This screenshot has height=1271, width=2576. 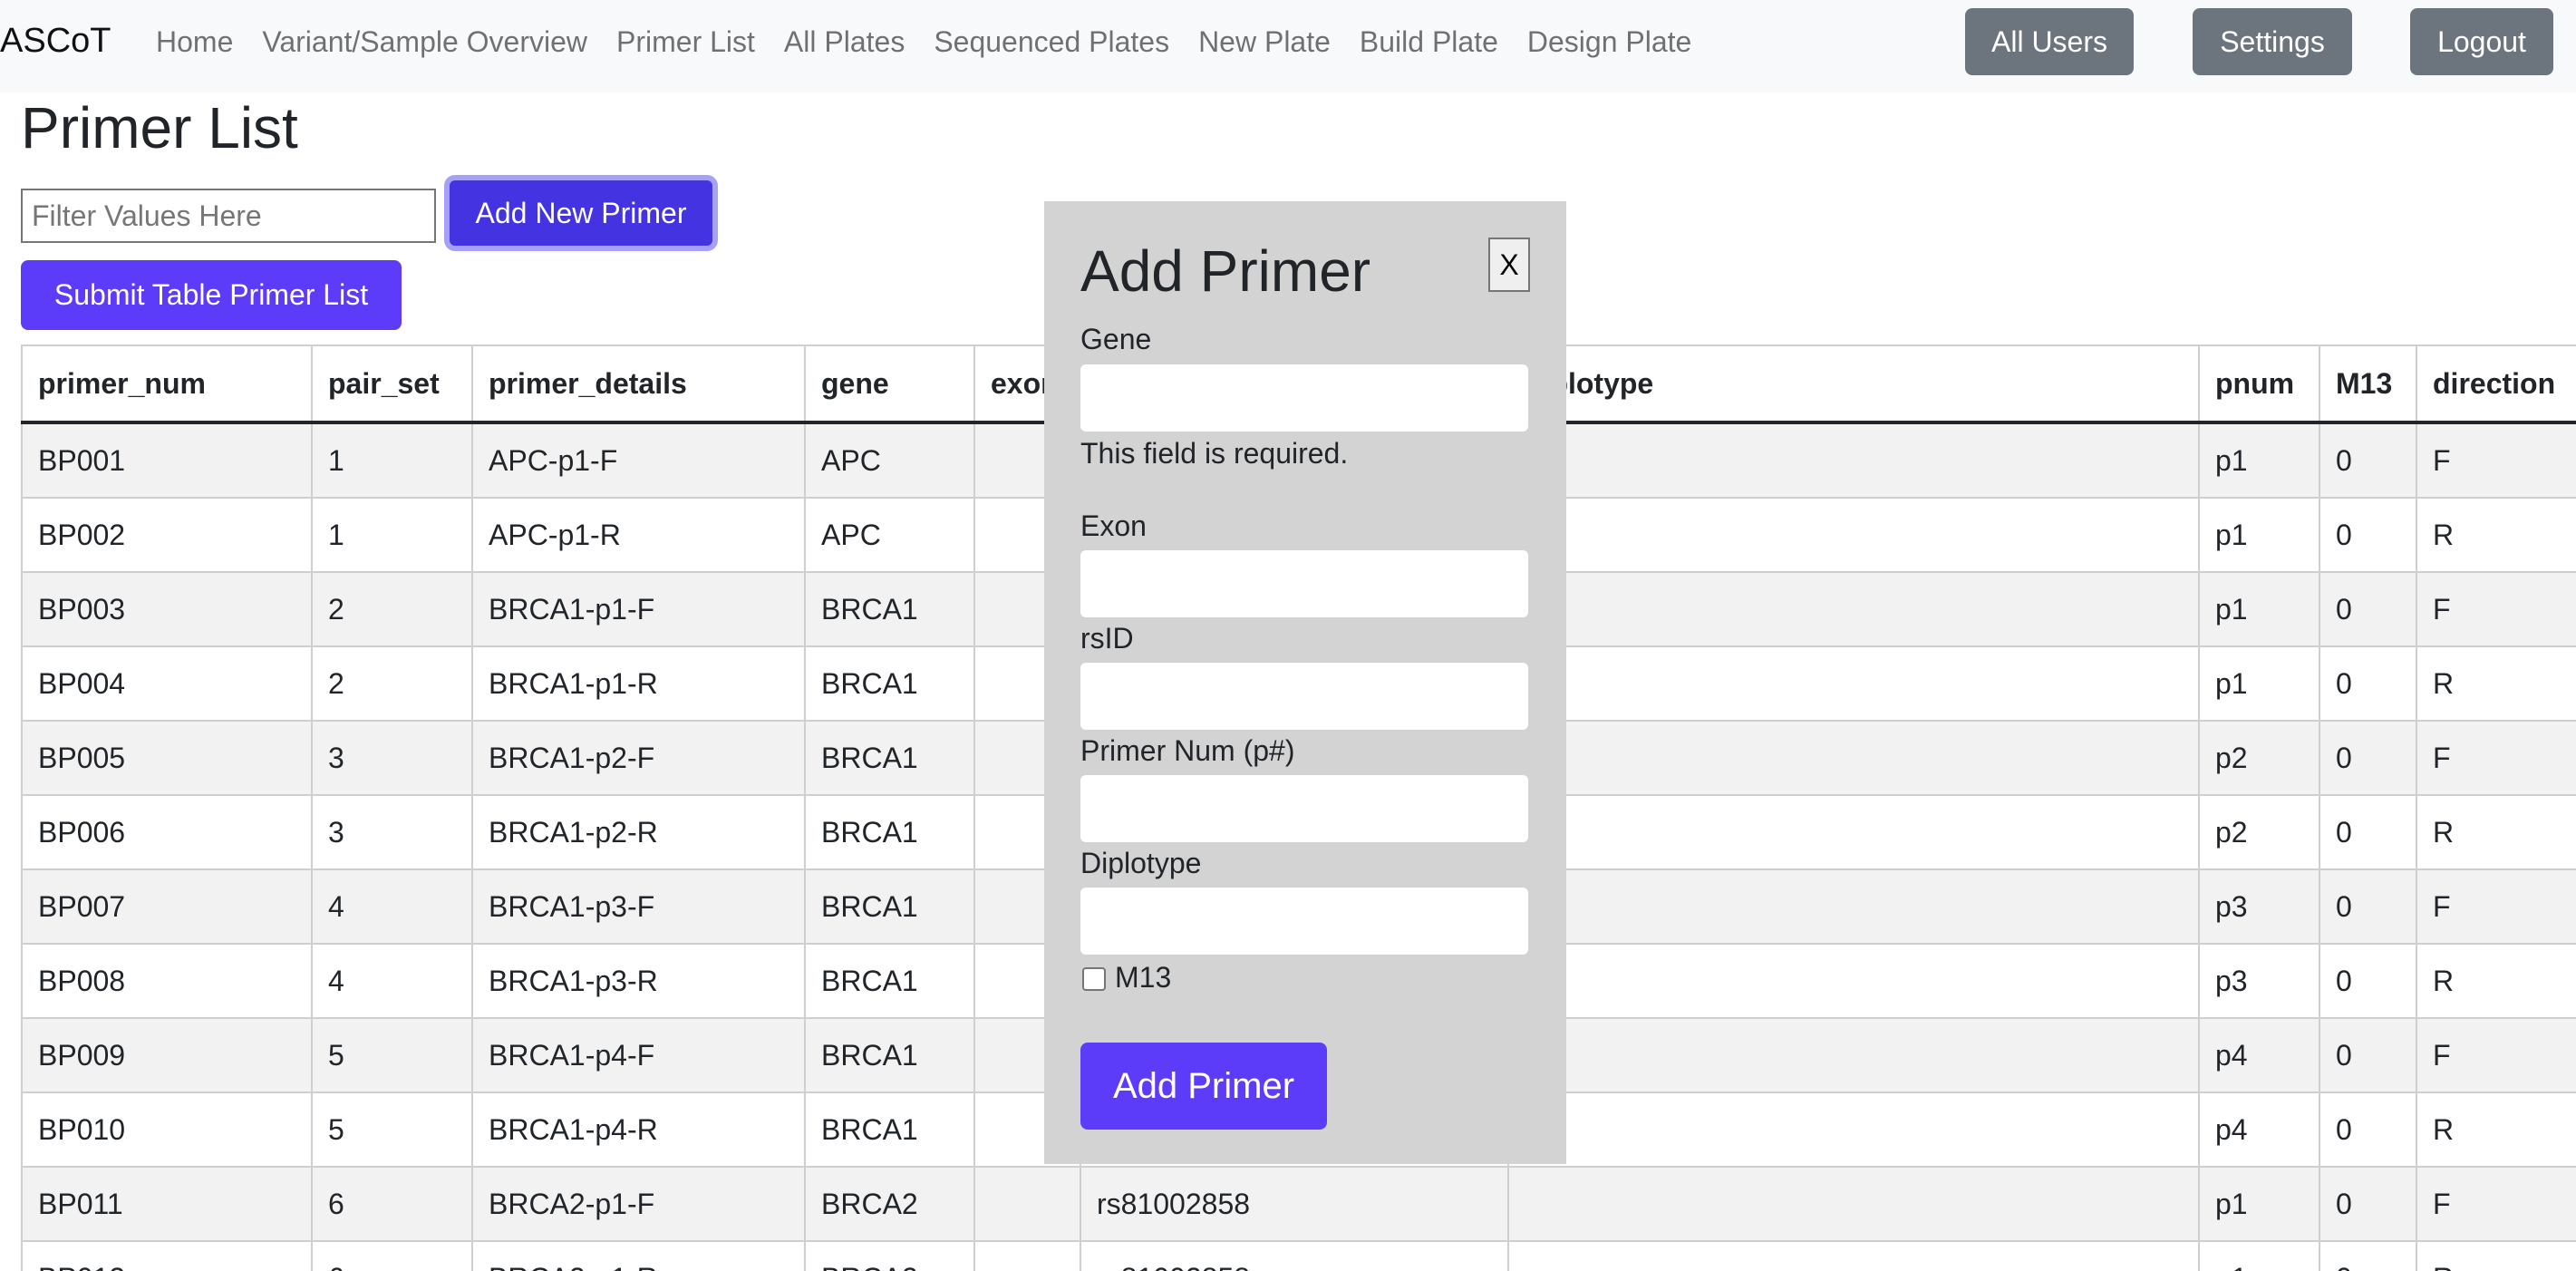 What do you see at coordinates (167, 832) in the screenshot?
I see `table-cell-primer-num: BP006` at bounding box center [167, 832].